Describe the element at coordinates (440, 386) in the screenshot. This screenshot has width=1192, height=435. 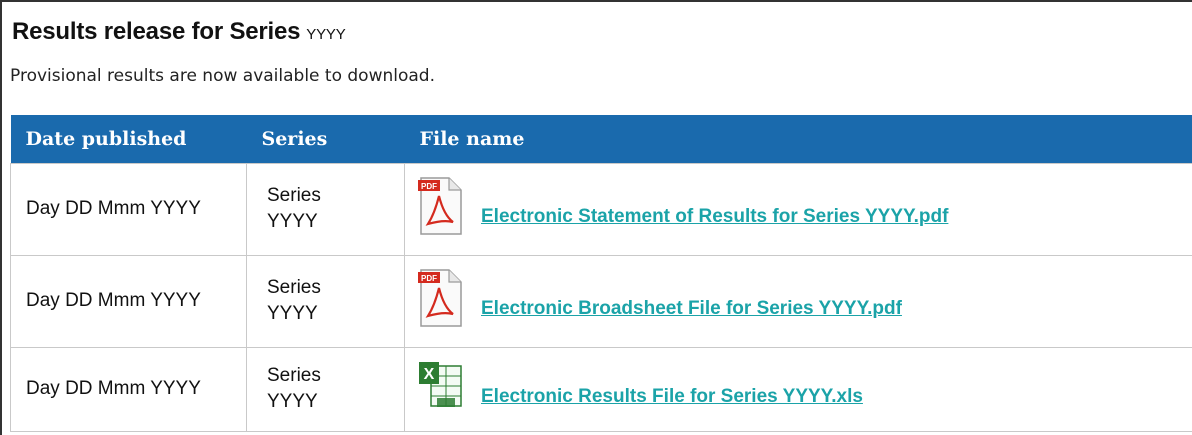
I see `excel-file-icon: X` at that location.